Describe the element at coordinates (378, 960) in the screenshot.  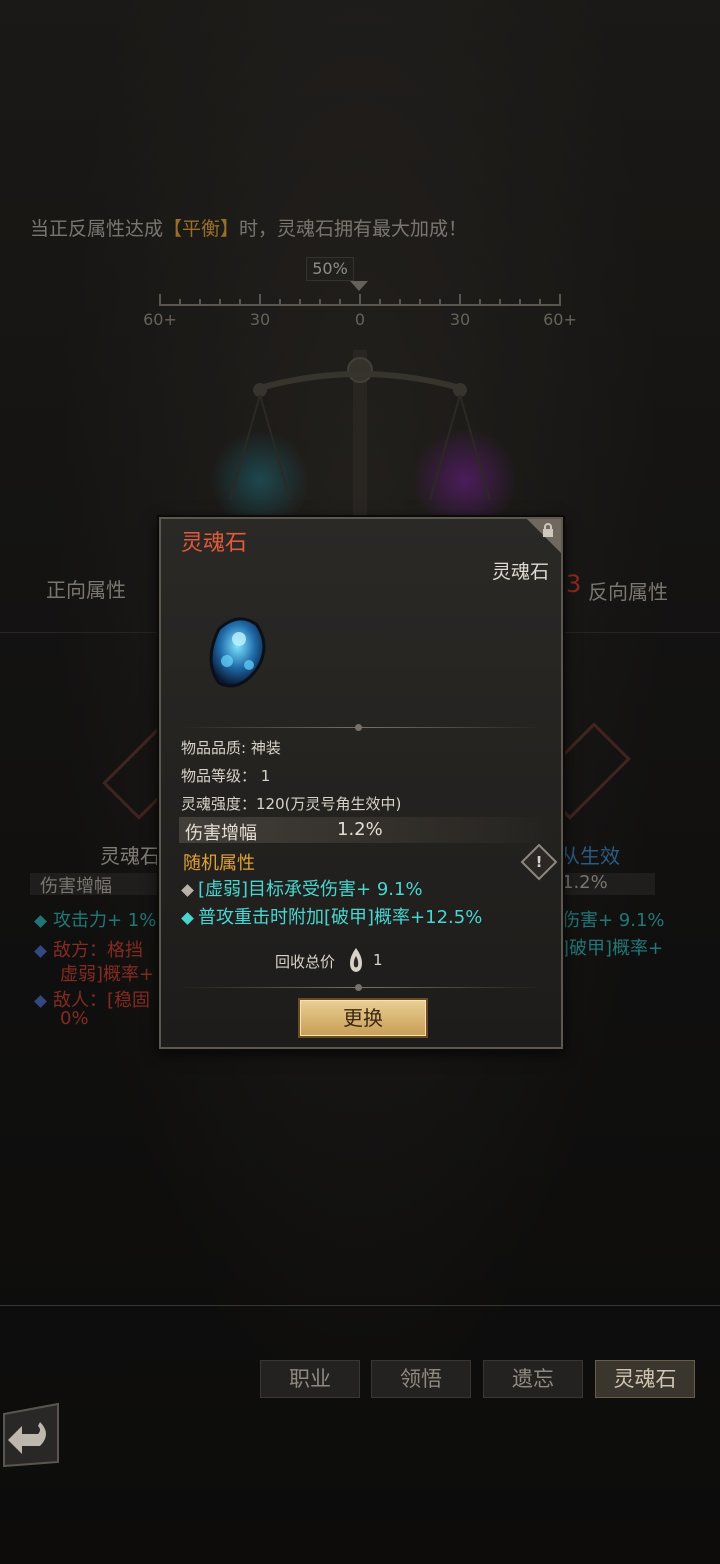
I see `recycle-price-value: 1` at that location.